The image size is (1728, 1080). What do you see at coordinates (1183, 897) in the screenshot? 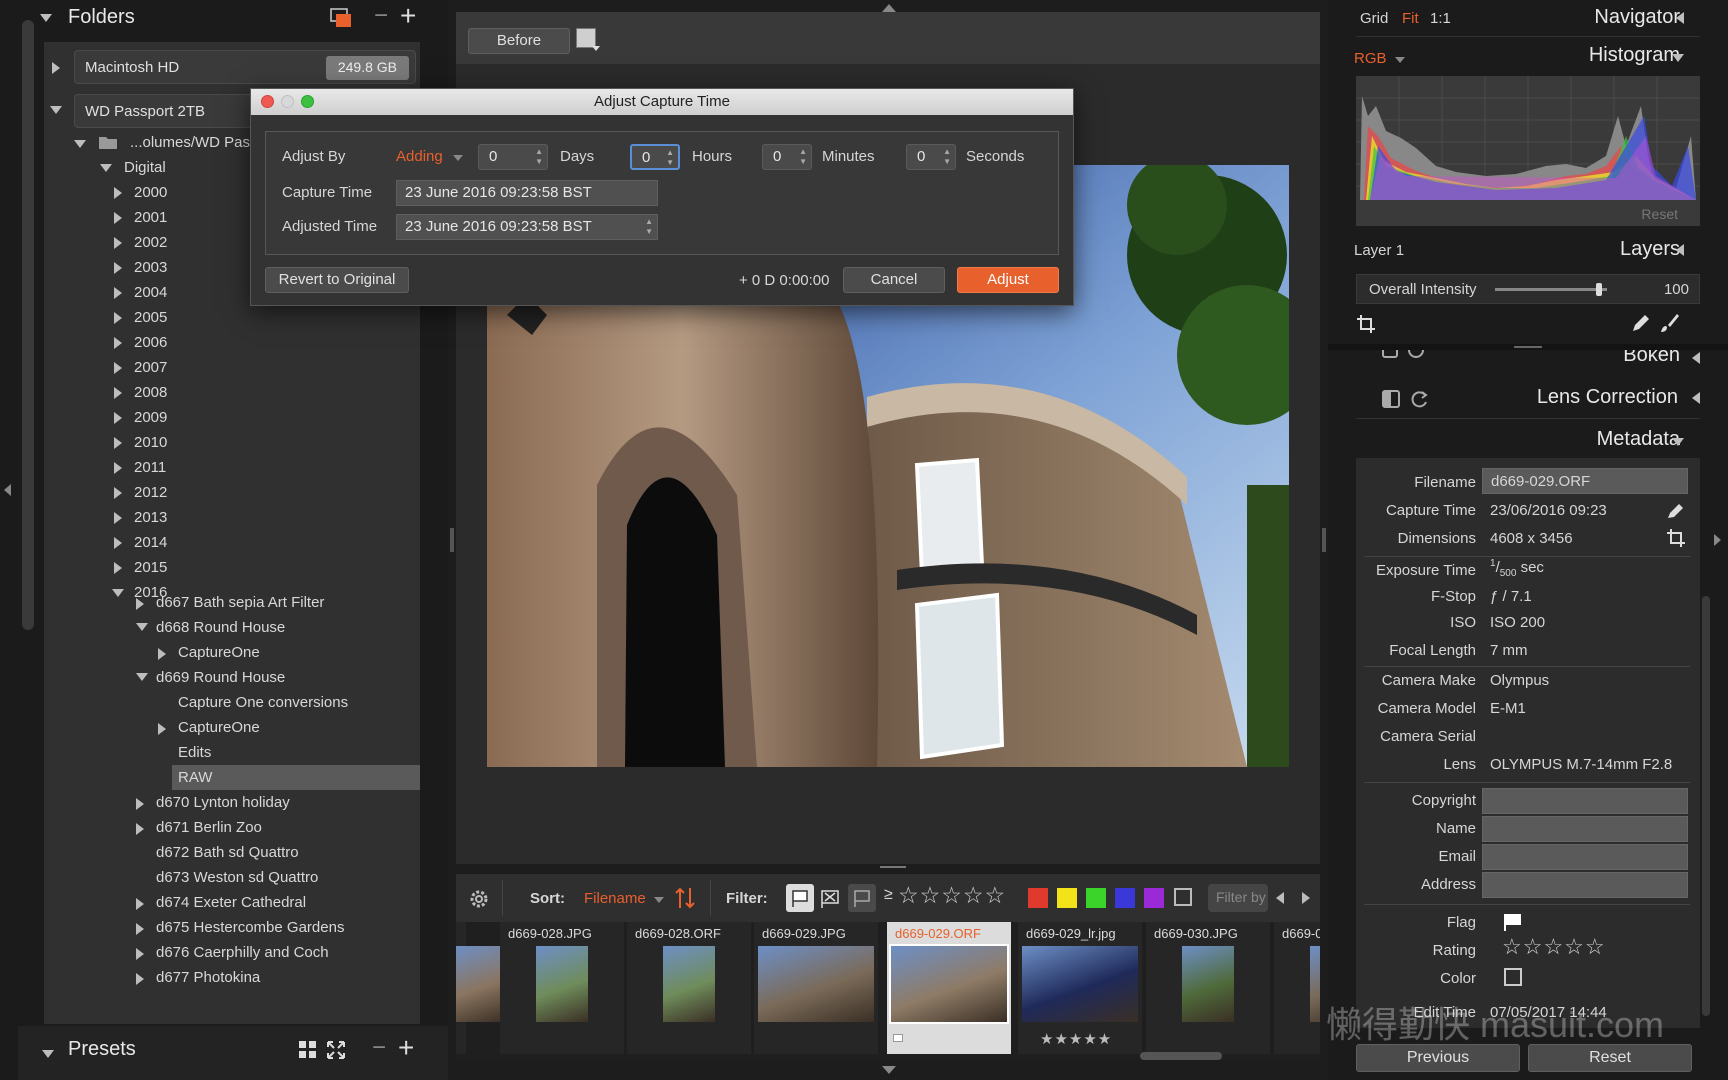
I see `color-filter-none` at bounding box center [1183, 897].